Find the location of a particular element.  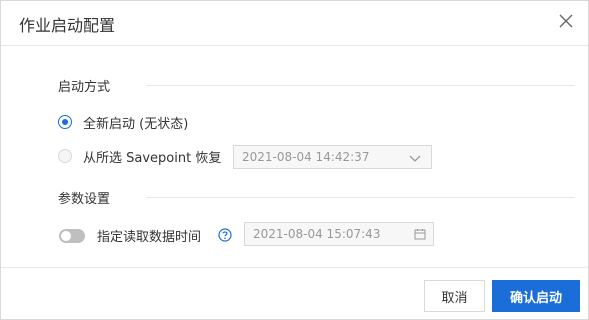

cancel-button: 取消 is located at coordinates (454, 296).